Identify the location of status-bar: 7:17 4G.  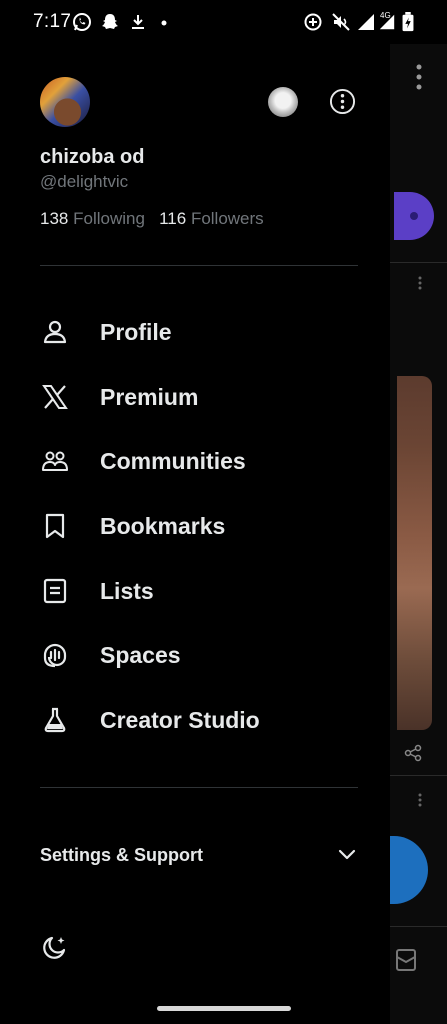
(223, 22).